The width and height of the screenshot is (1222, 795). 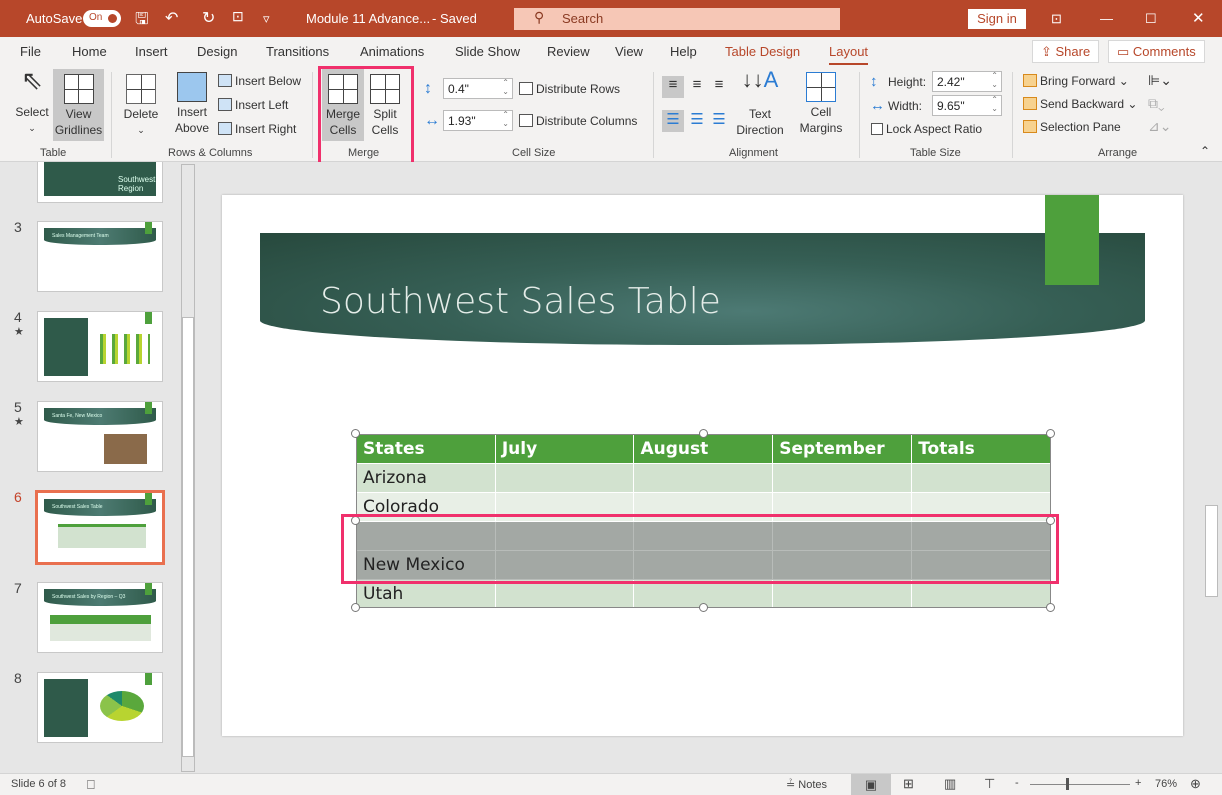 What do you see at coordinates (1080, 104) in the screenshot?
I see `send-backward-button: Send Backward ⌄` at bounding box center [1080, 104].